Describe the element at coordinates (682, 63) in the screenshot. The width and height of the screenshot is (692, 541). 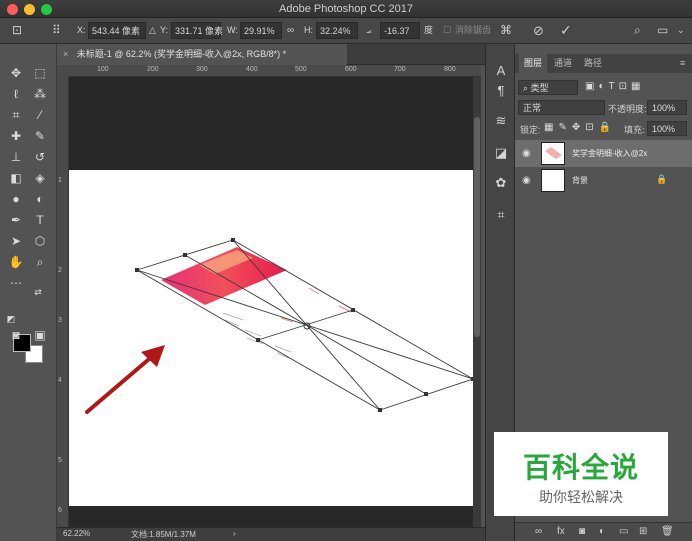
I see `panel-menu-icon: ≡` at that location.